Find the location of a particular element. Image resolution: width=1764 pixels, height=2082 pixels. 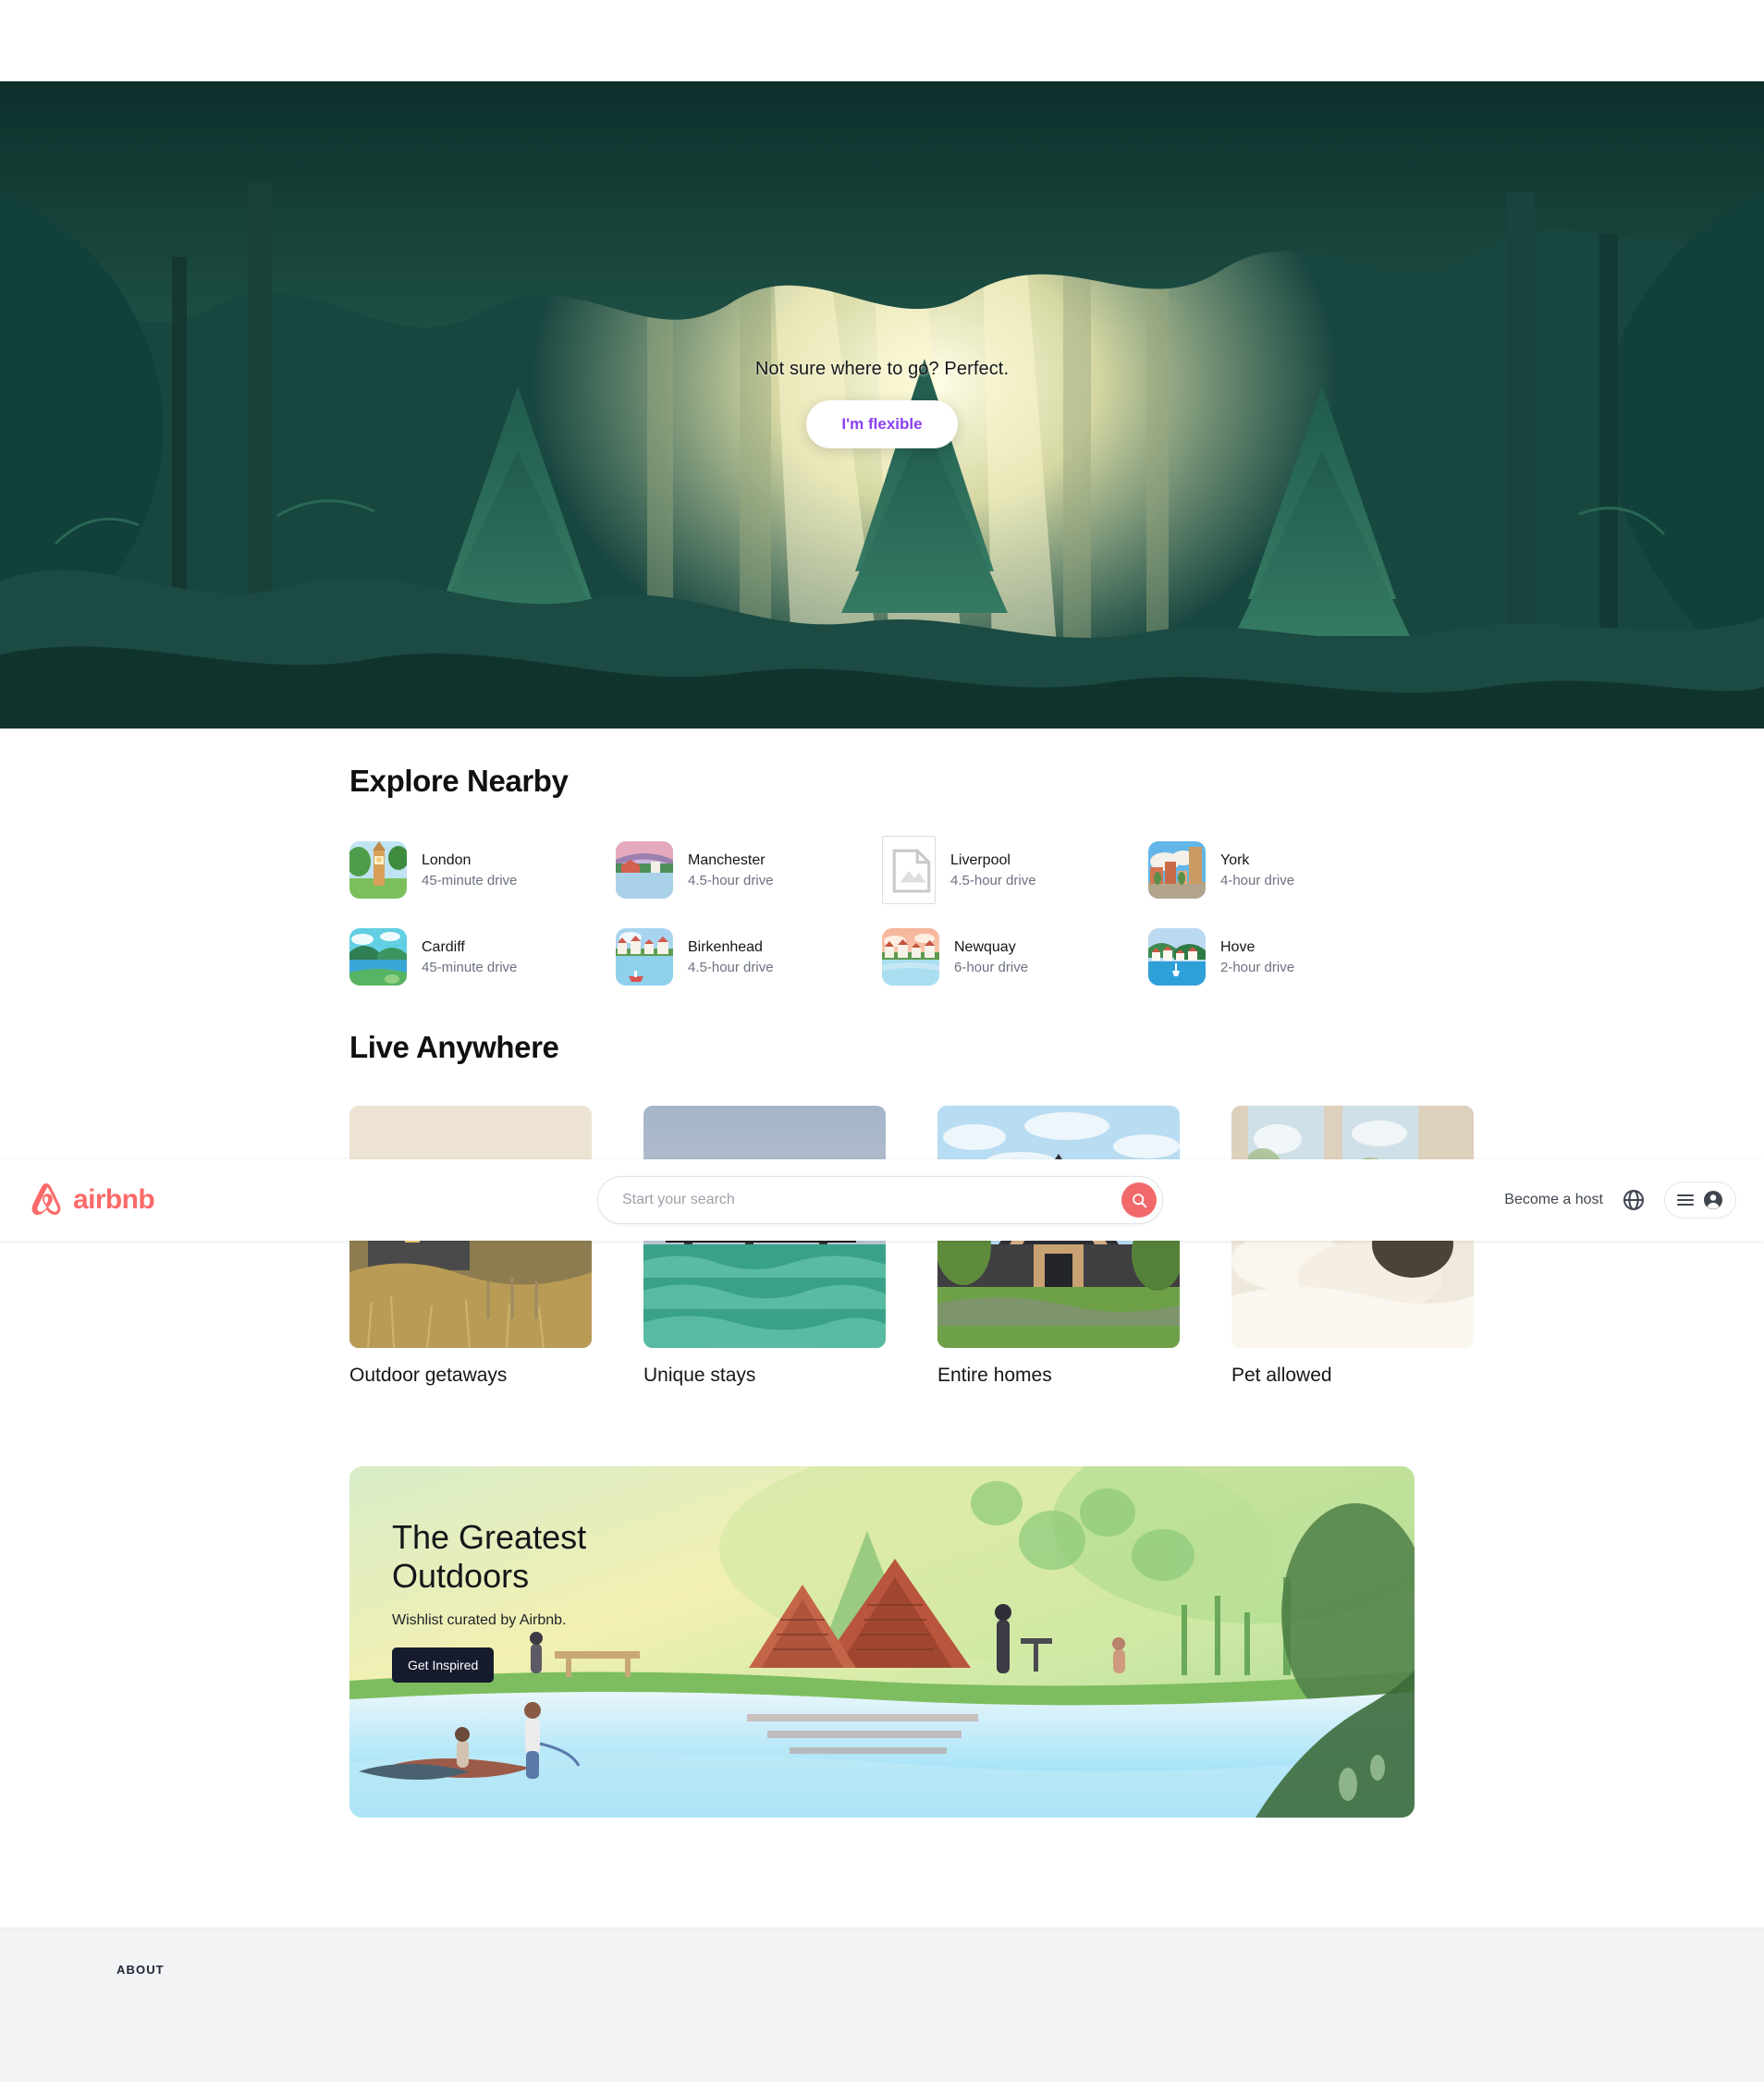

promo-figure-seated-right is located at coordinates (1119, 1655).